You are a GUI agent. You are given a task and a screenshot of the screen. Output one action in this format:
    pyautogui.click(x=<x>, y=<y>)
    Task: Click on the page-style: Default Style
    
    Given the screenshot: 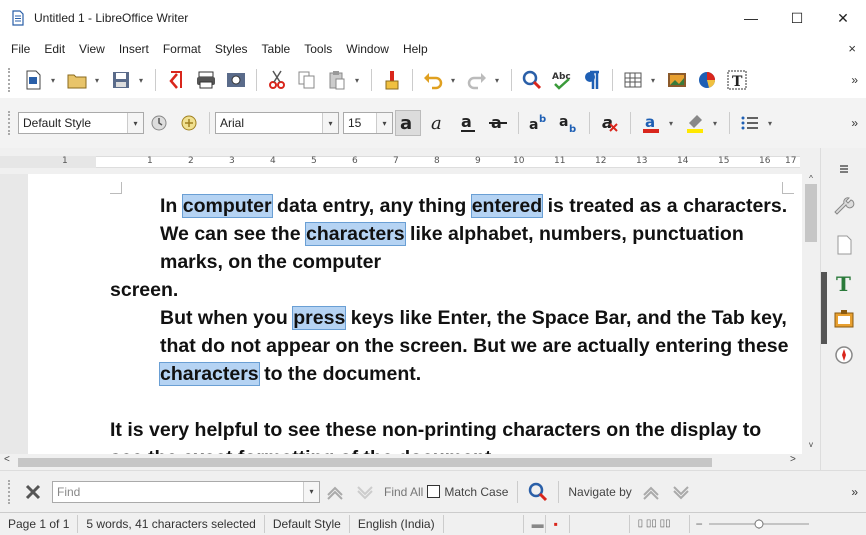 What is the action you would take?
    pyautogui.click(x=307, y=524)
    